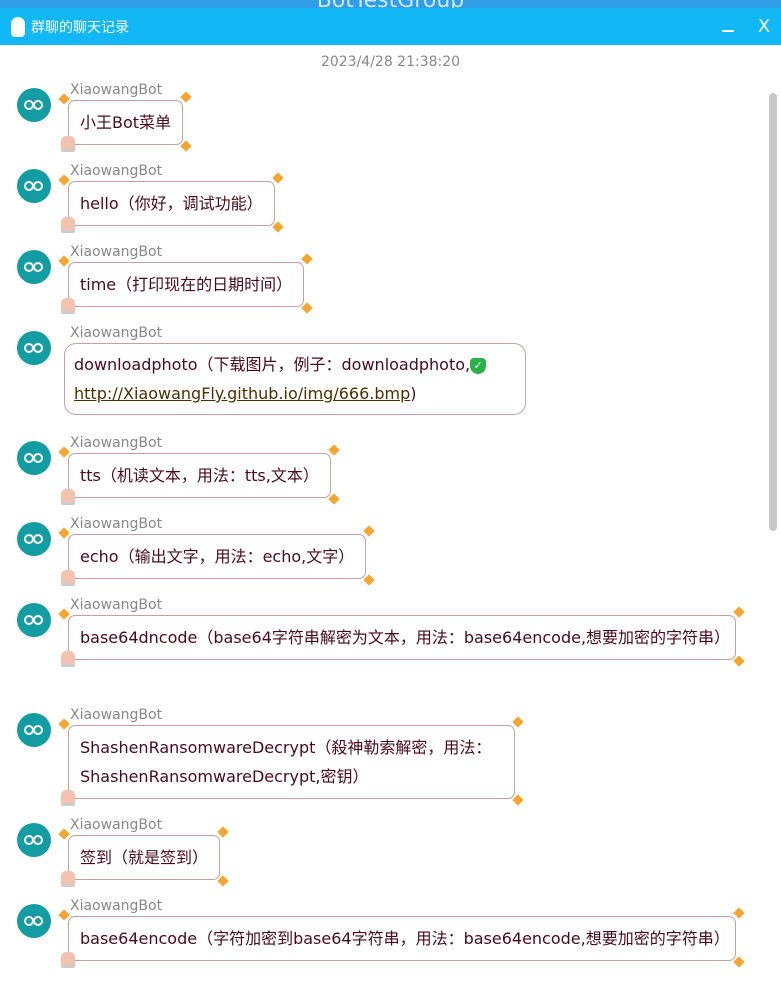 This screenshot has height=1001, width=781. What do you see at coordinates (18, 26) in the screenshot?
I see `qq-penguin-icon` at bounding box center [18, 26].